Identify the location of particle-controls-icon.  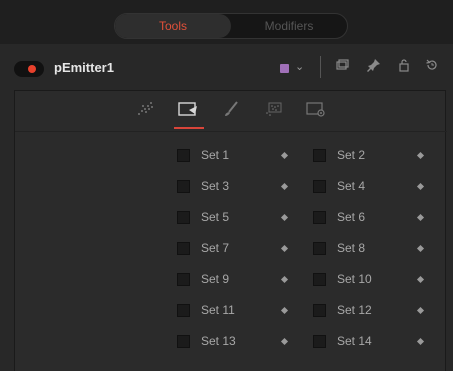
(145, 109).